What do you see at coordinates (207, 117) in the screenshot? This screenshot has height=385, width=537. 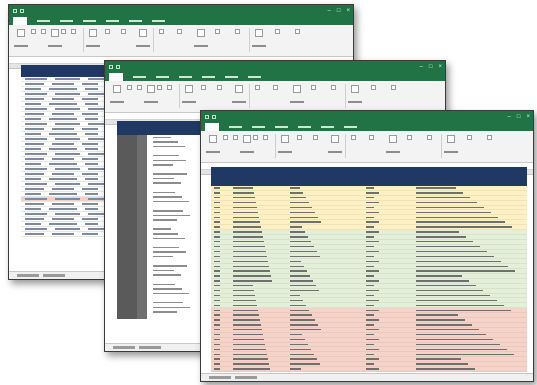 I see `quick-access-save-icon` at bounding box center [207, 117].